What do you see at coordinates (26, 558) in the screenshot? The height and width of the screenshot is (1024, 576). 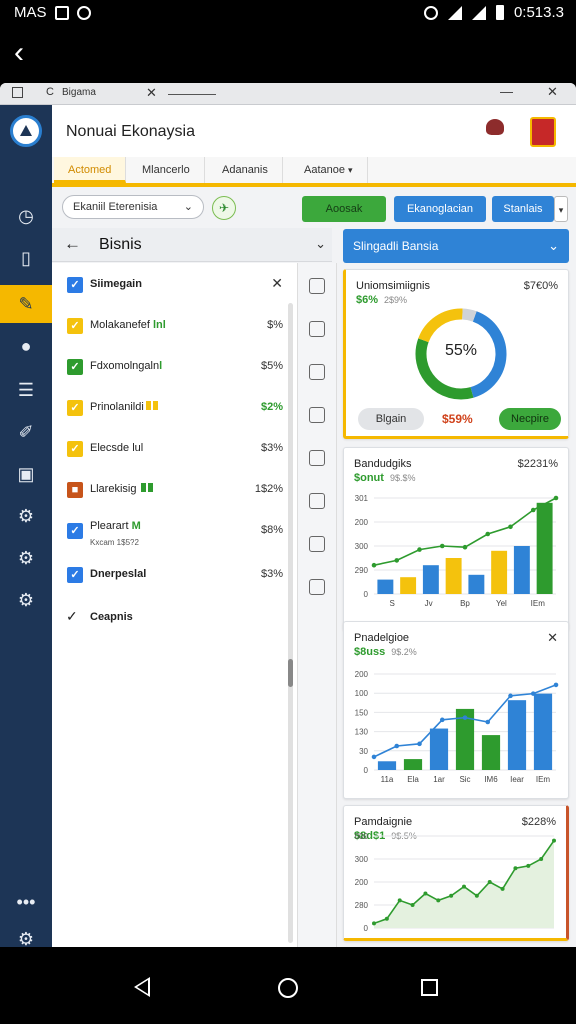 I see `gear-icon: ⚙` at bounding box center [26, 558].